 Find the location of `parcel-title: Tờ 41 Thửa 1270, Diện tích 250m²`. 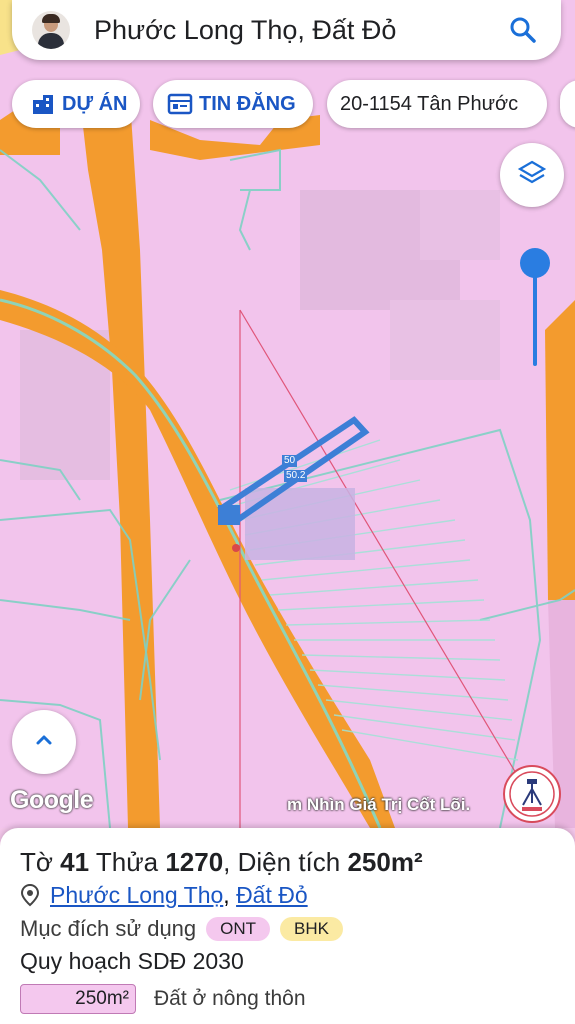

parcel-title: Tờ 41 Thửa 1270, Diện tích 250m² is located at coordinates (297, 862).